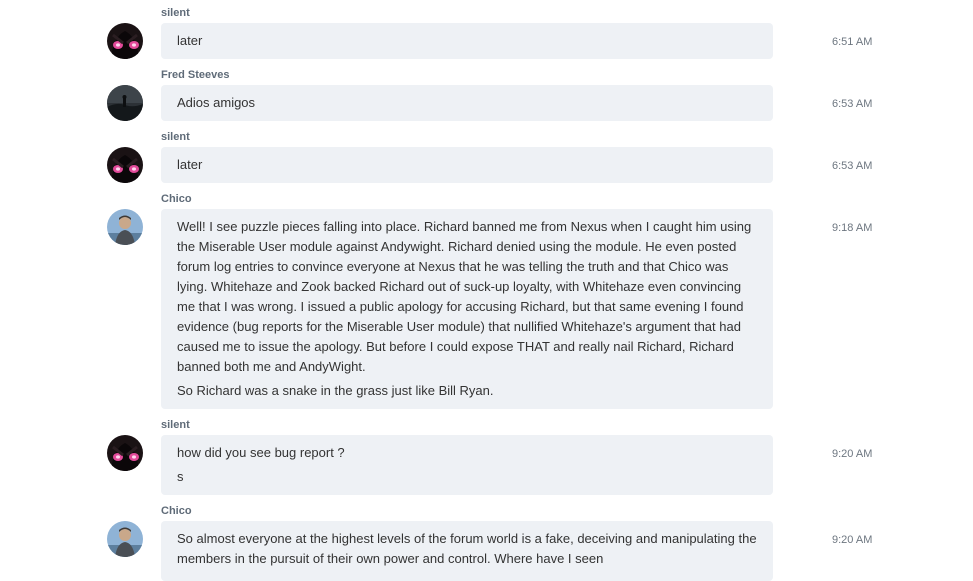  Describe the element at coordinates (125, 103) in the screenshot. I see `night-landscape-avatar-icon` at that location.